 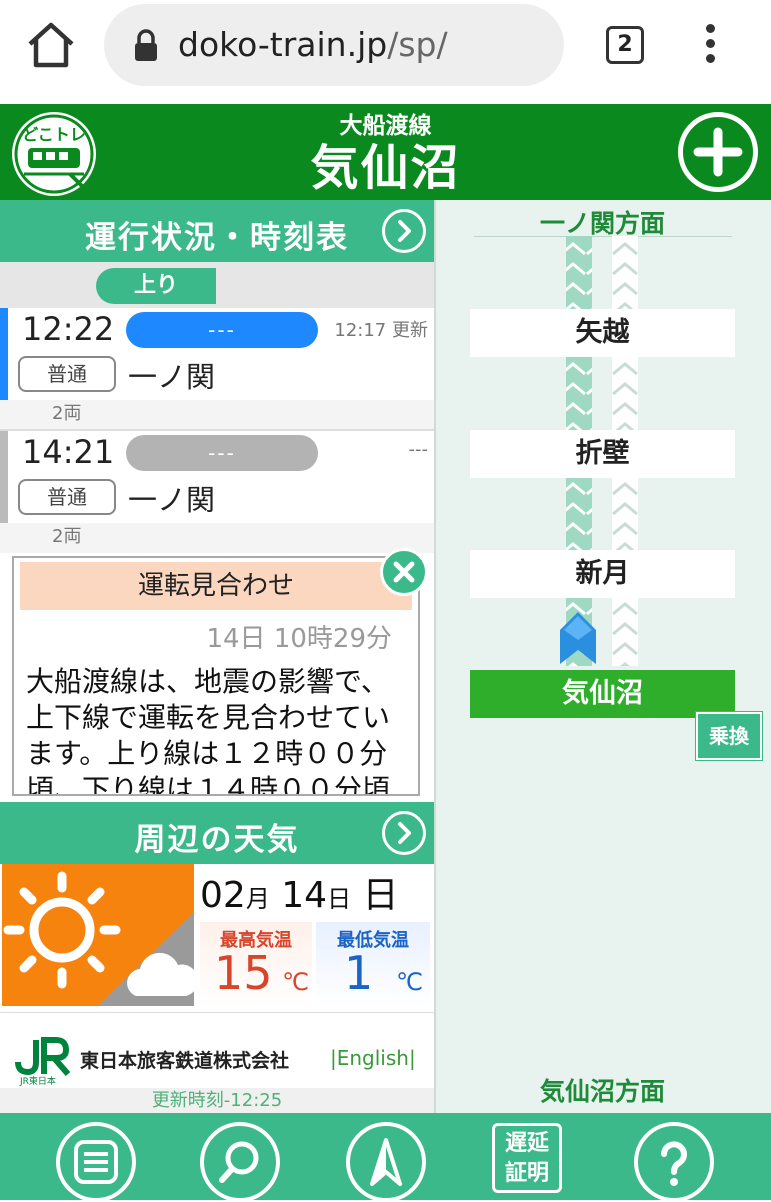 What do you see at coordinates (418, 449) in the screenshot?
I see `train-updated-time: ---` at bounding box center [418, 449].